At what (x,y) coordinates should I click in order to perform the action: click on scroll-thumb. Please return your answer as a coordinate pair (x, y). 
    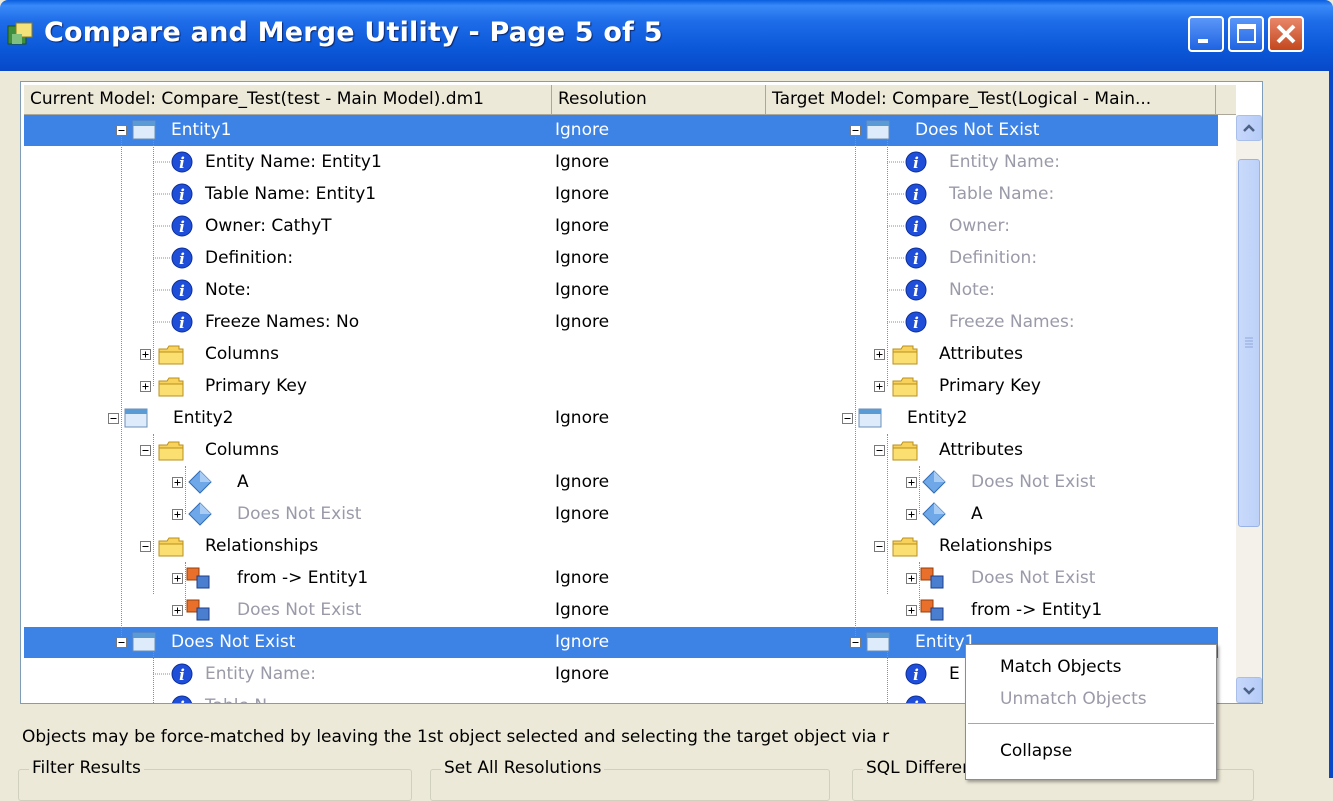
    Looking at the image, I should click on (1249, 343).